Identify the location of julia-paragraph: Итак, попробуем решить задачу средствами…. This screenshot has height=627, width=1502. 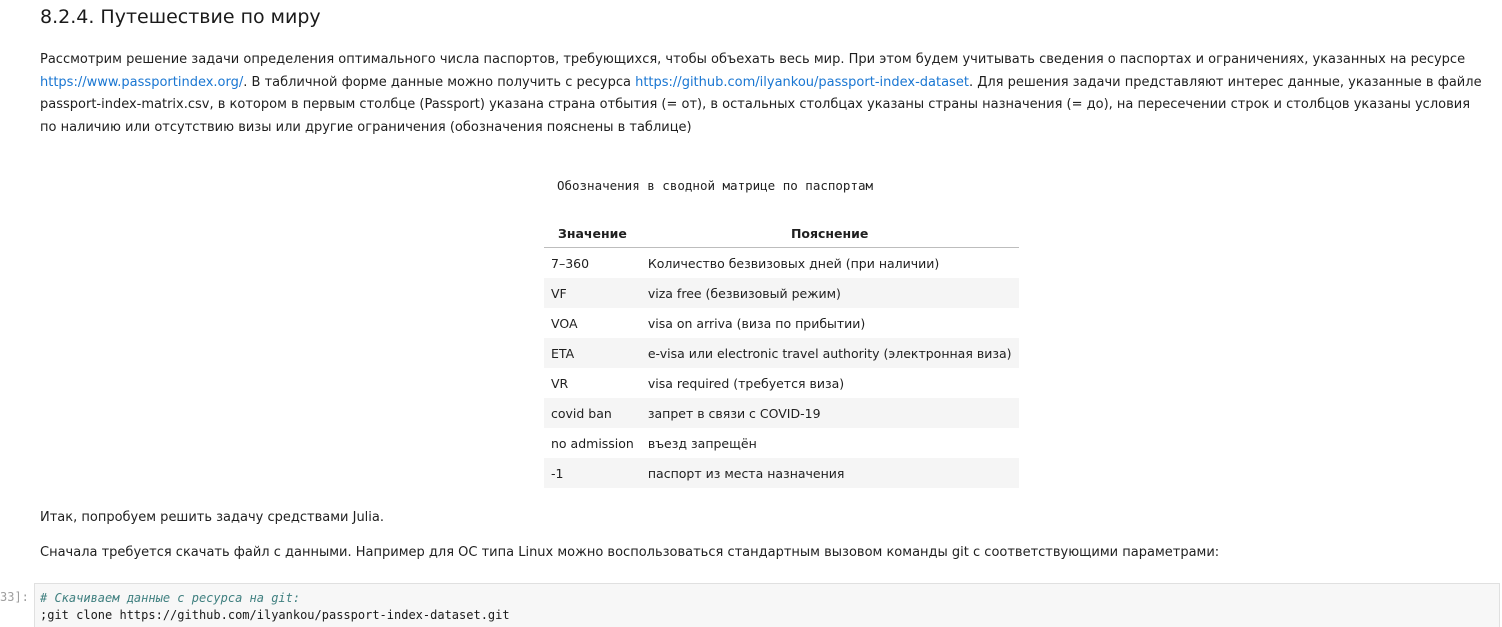
(212, 517).